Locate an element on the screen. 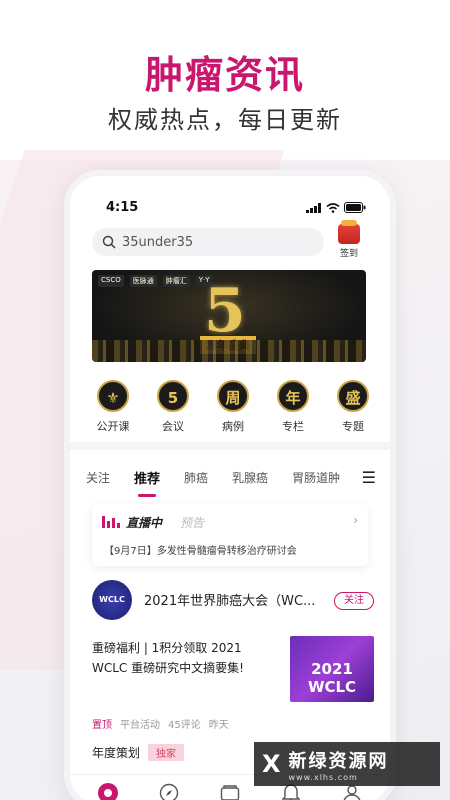  battery-icon is located at coordinates (355, 207).